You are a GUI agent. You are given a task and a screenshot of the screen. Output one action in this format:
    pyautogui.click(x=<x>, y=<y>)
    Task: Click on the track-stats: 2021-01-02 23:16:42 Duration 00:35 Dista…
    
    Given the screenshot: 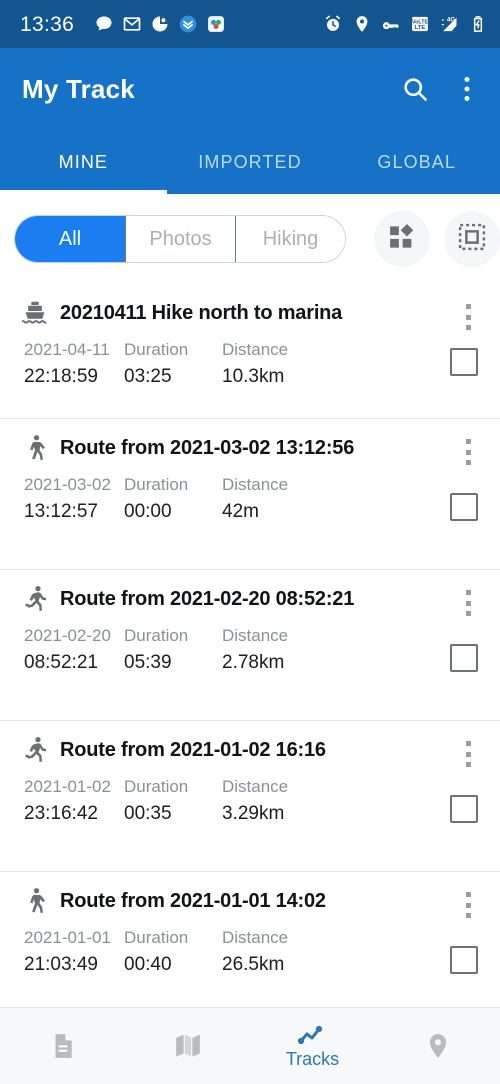 What is the action you would take?
    pyautogui.click(x=253, y=801)
    